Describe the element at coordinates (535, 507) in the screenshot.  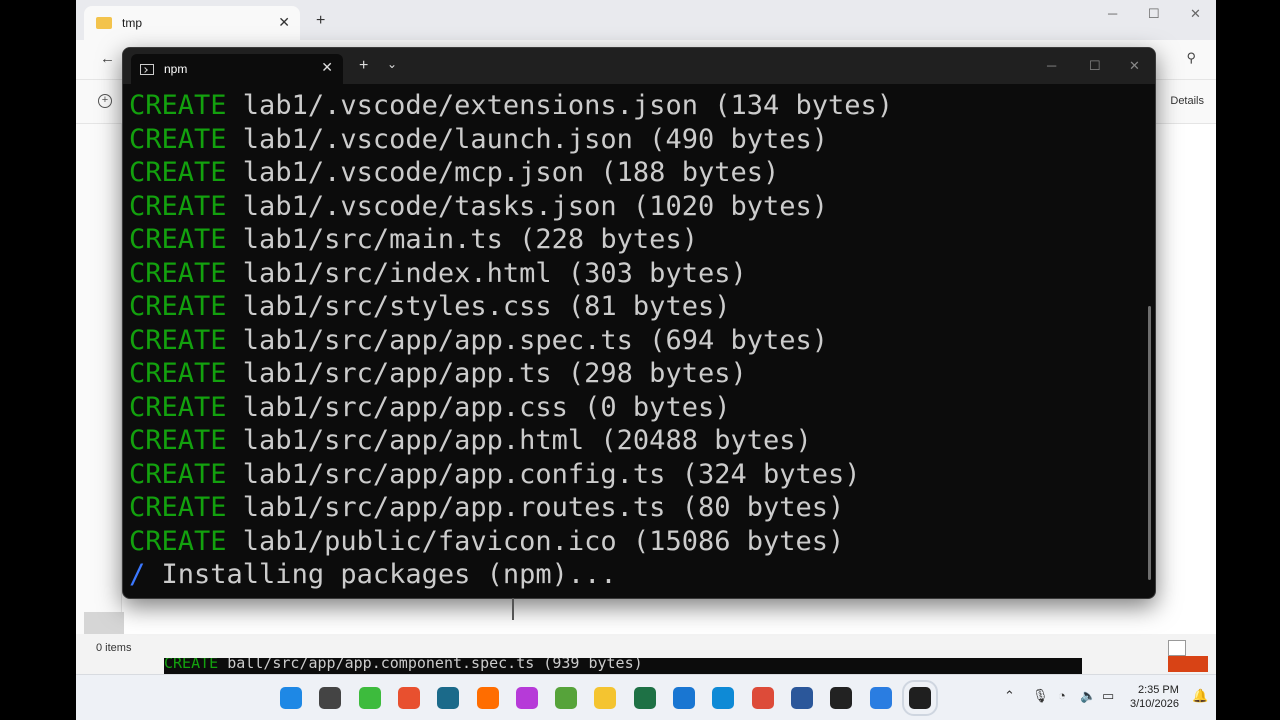
I see `created-file-path: lab1/src/app/app.routes.ts (80 bytes)` at that location.